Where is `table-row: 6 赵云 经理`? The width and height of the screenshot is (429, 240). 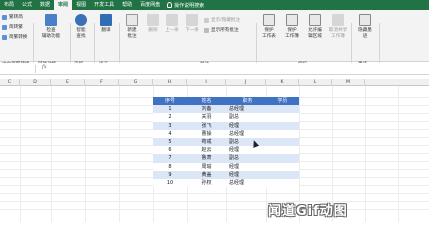 table-row: 6 赵云 经理 is located at coordinates (226, 150).